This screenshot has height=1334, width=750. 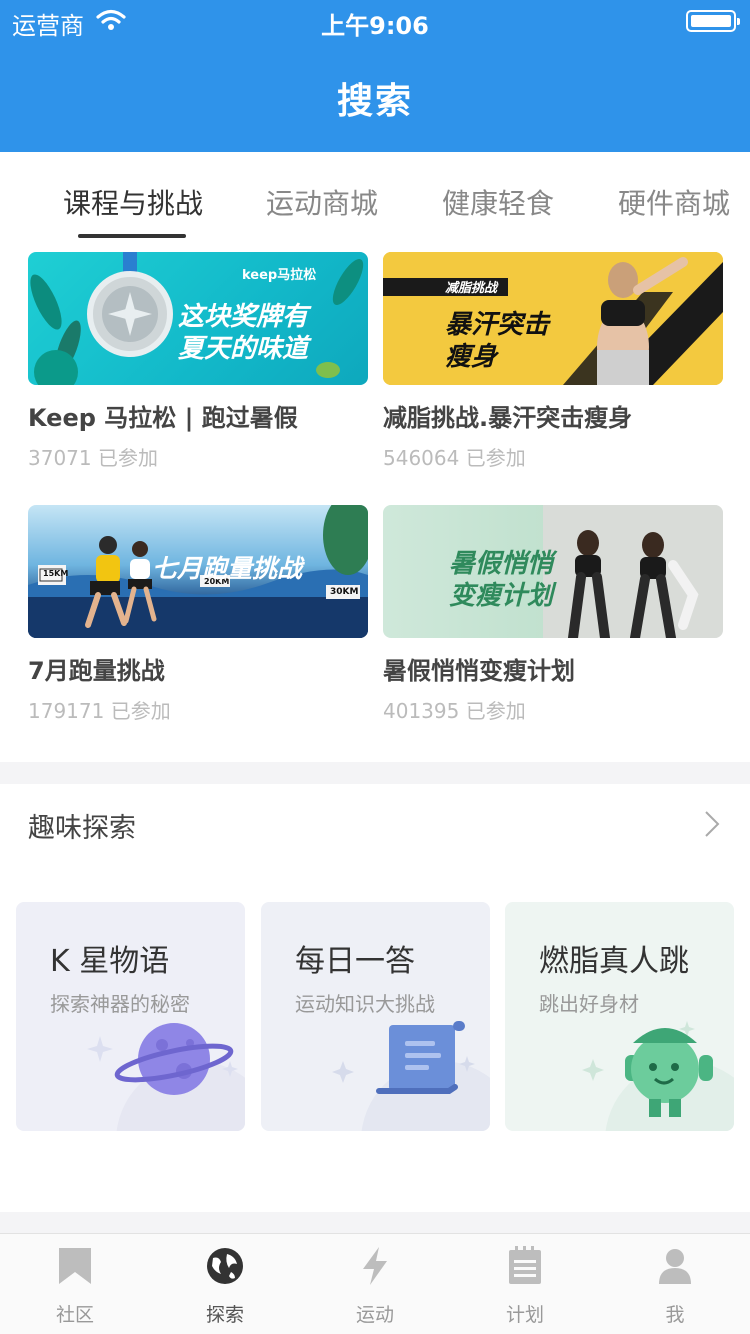 What do you see at coordinates (674, 202) in the screenshot?
I see `tab-hardware-mall: 硬件商城` at bounding box center [674, 202].